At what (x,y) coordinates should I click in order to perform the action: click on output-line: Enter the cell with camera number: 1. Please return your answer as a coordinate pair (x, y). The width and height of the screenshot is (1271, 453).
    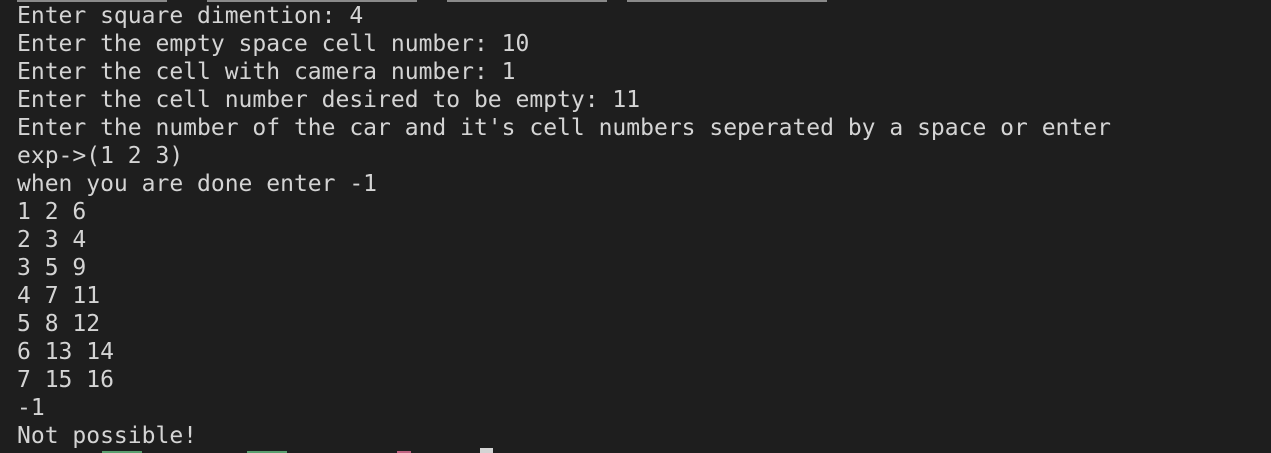
    Looking at the image, I should click on (266, 72).